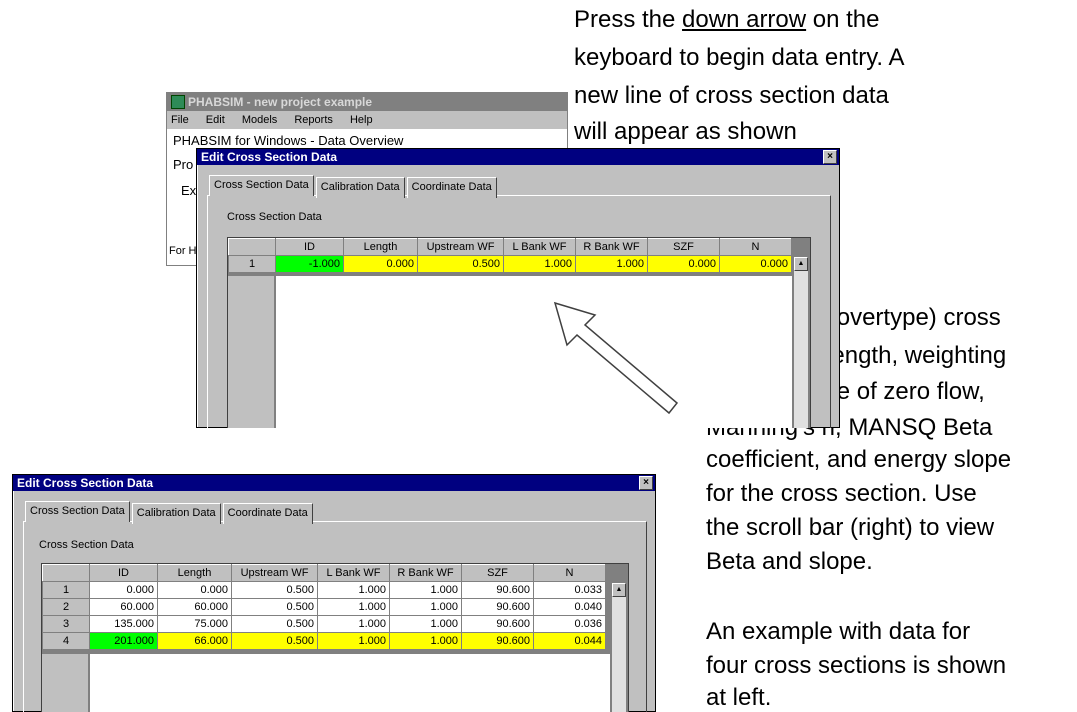 This screenshot has width=1077, height=712. I want to click on cell-n: 0.000, so click(755, 264).